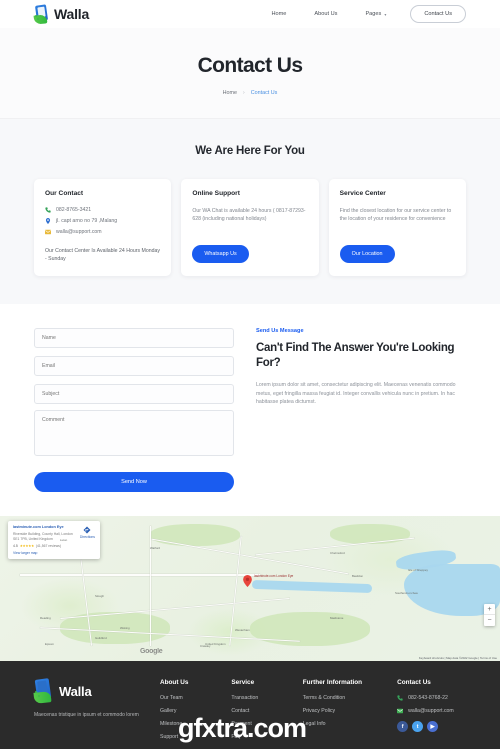 This screenshot has height=749, width=500. What do you see at coordinates (418, 727) in the screenshot?
I see `twitter-icon: t` at bounding box center [418, 727].